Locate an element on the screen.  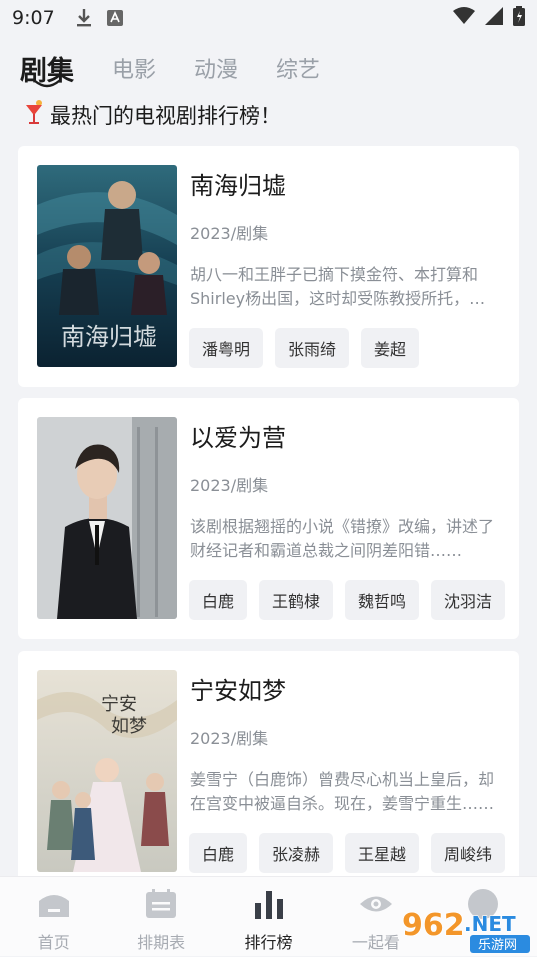
cast-tag: 潘粤明 is located at coordinates (226, 348).